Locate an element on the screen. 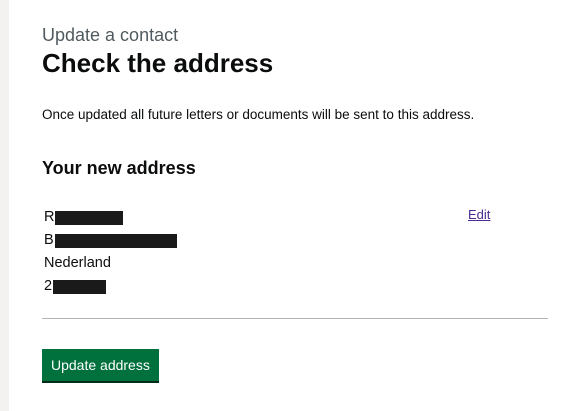 Image resolution: width=572 pixels, height=411 pixels. address-line-4: 2 is located at coordinates (110, 286).